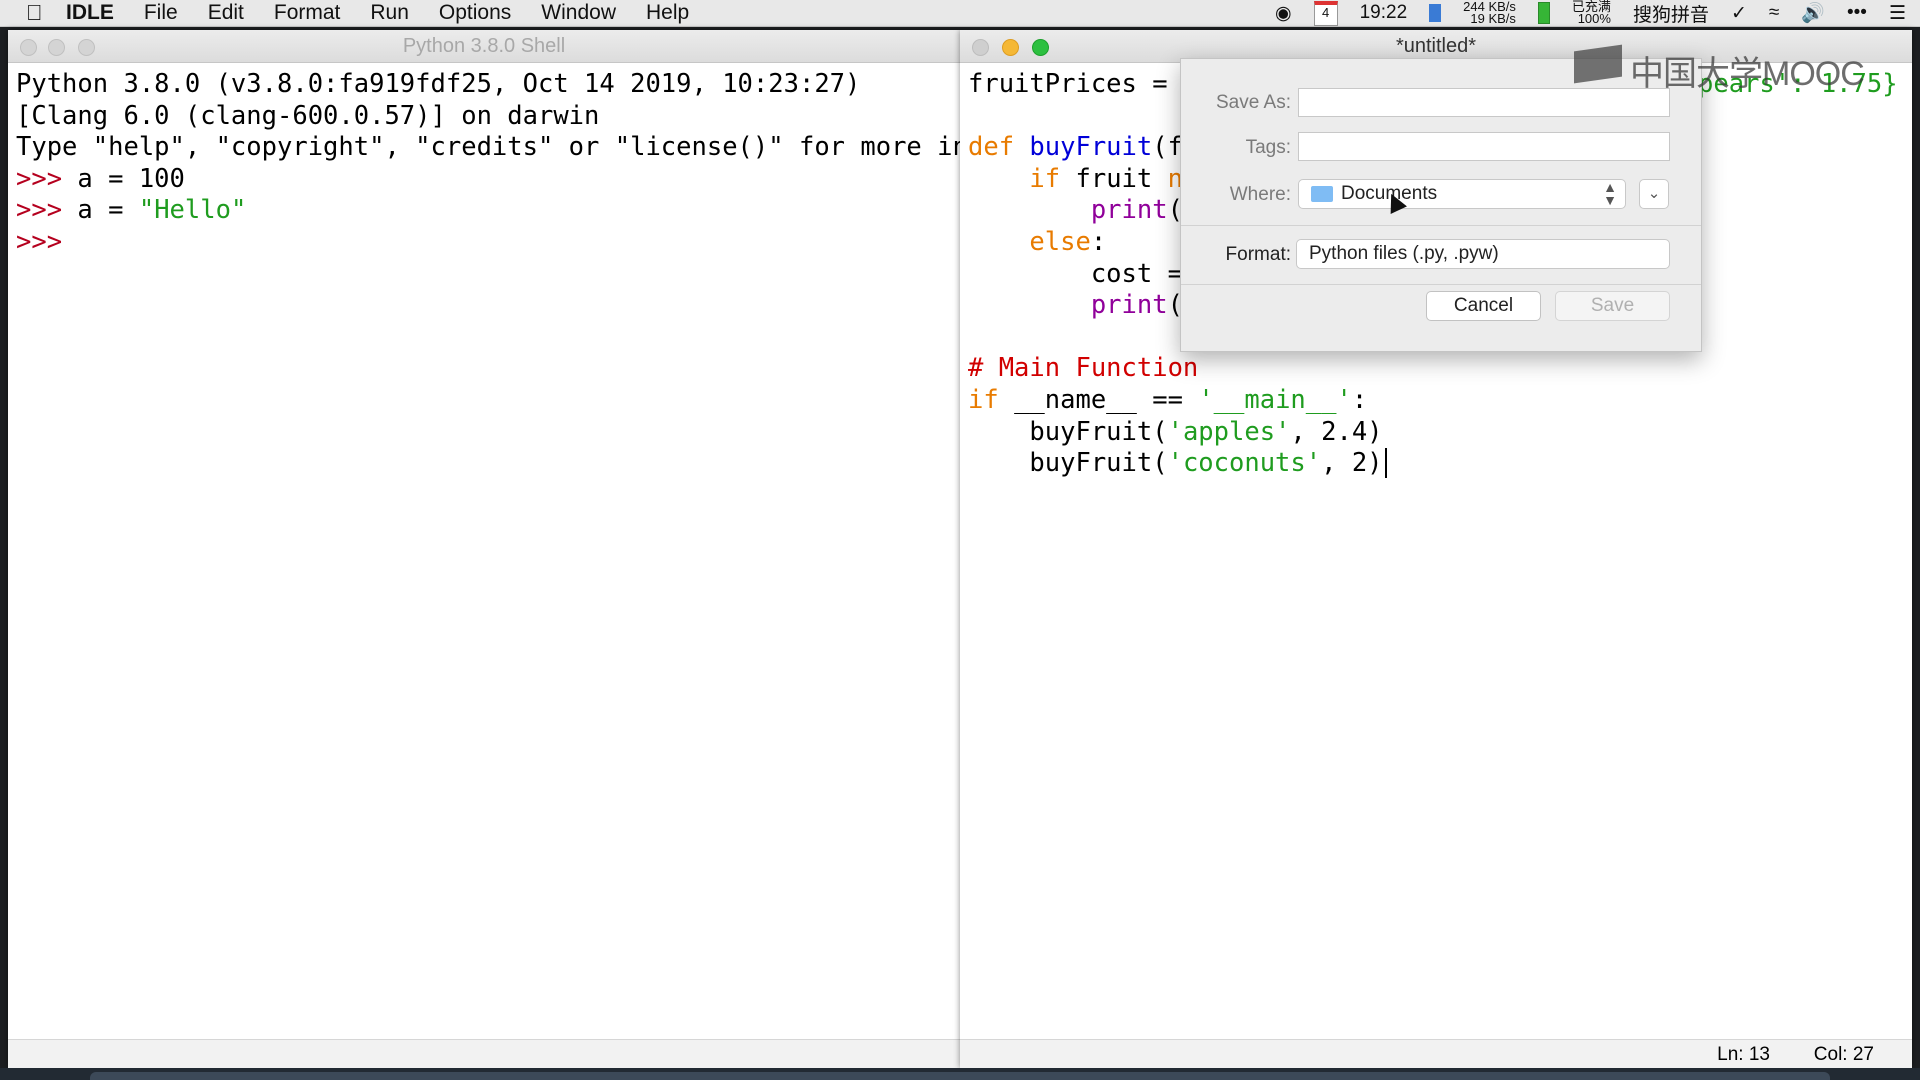 The image size is (1920, 1080). What do you see at coordinates (1440, 401) in the screenshot?
I see `code-line: if __name__ == '__main__':` at bounding box center [1440, 401].